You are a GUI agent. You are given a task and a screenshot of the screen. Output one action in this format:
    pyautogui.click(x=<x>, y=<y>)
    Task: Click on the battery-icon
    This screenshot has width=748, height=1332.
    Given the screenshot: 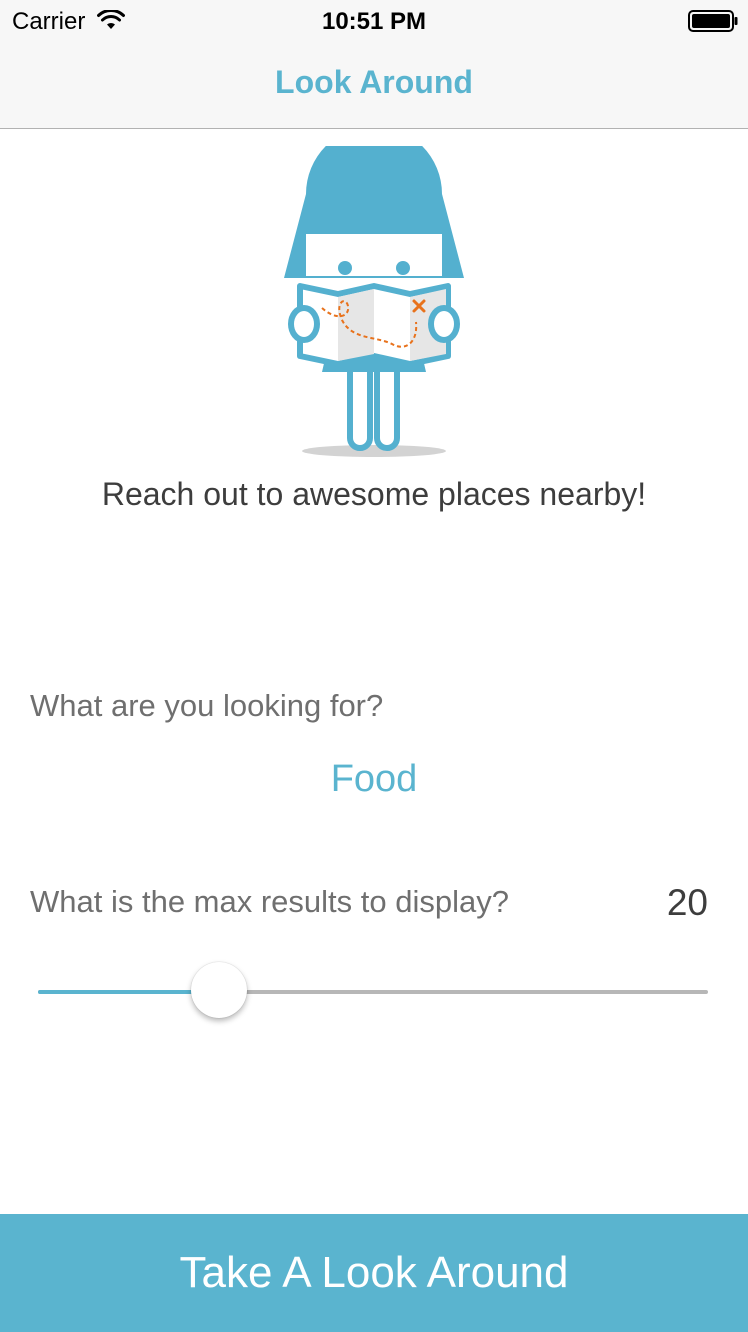 What is the action you would take?
    pyautogui.click(x=713, y=21)
    